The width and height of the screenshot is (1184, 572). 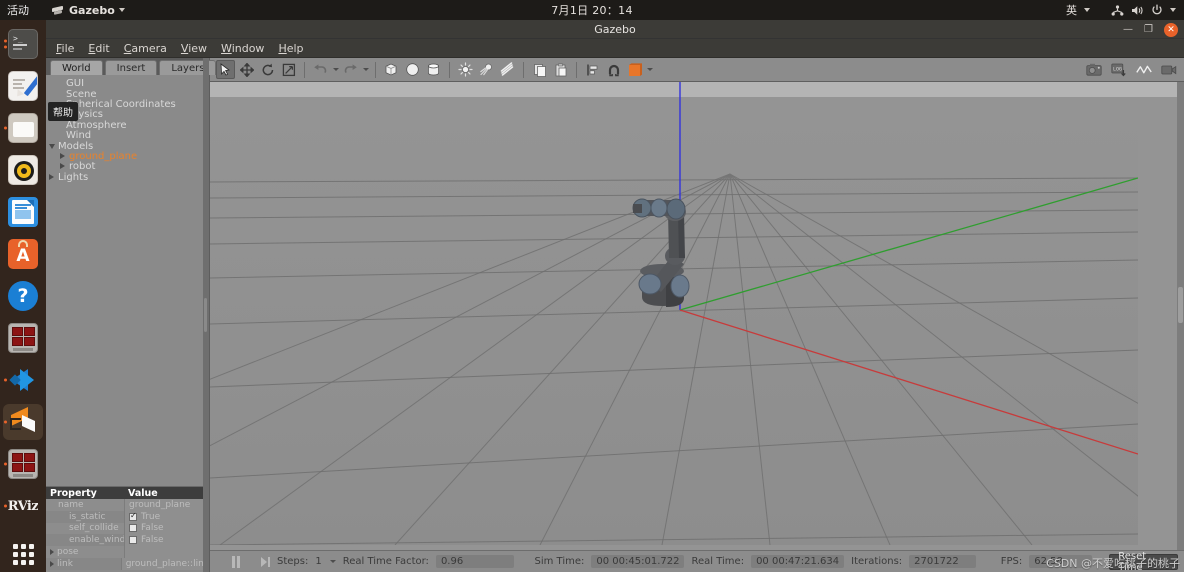 I want to click on tree-item-gui: GUI, so click(x=127, y=84).